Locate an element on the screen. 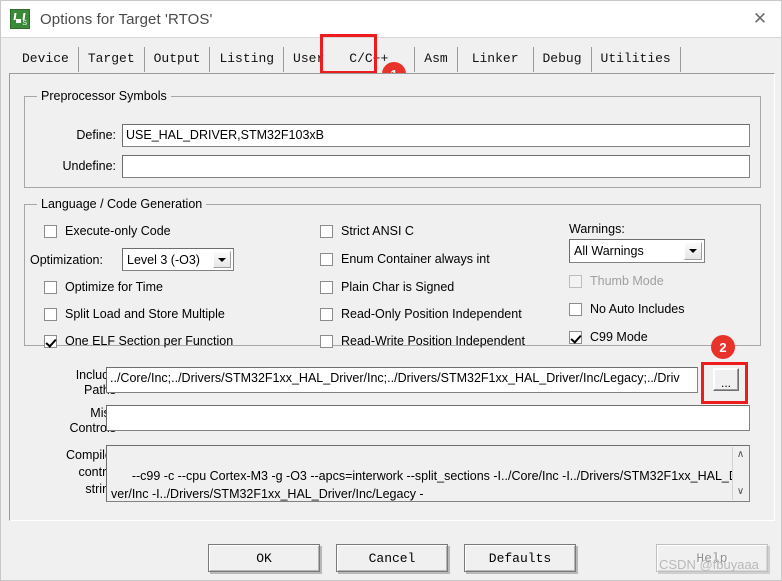 The image size is (782, 581). optimization-select: Level 3 (-O3) is located at coordinates (178, 259).